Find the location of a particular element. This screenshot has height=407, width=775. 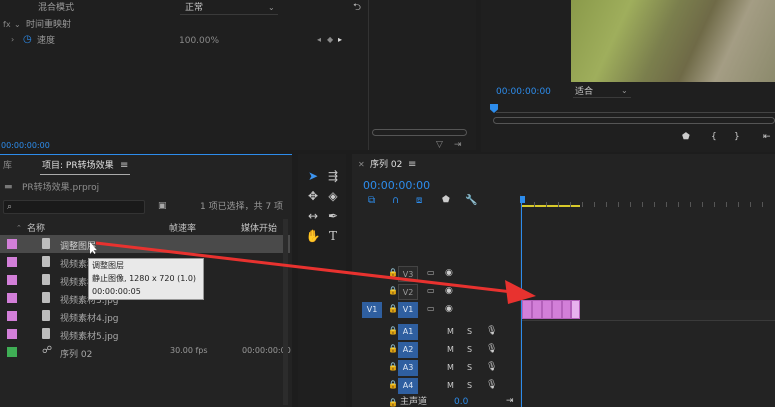

master-volume: 0.0 is located at coordinates (461, 402).